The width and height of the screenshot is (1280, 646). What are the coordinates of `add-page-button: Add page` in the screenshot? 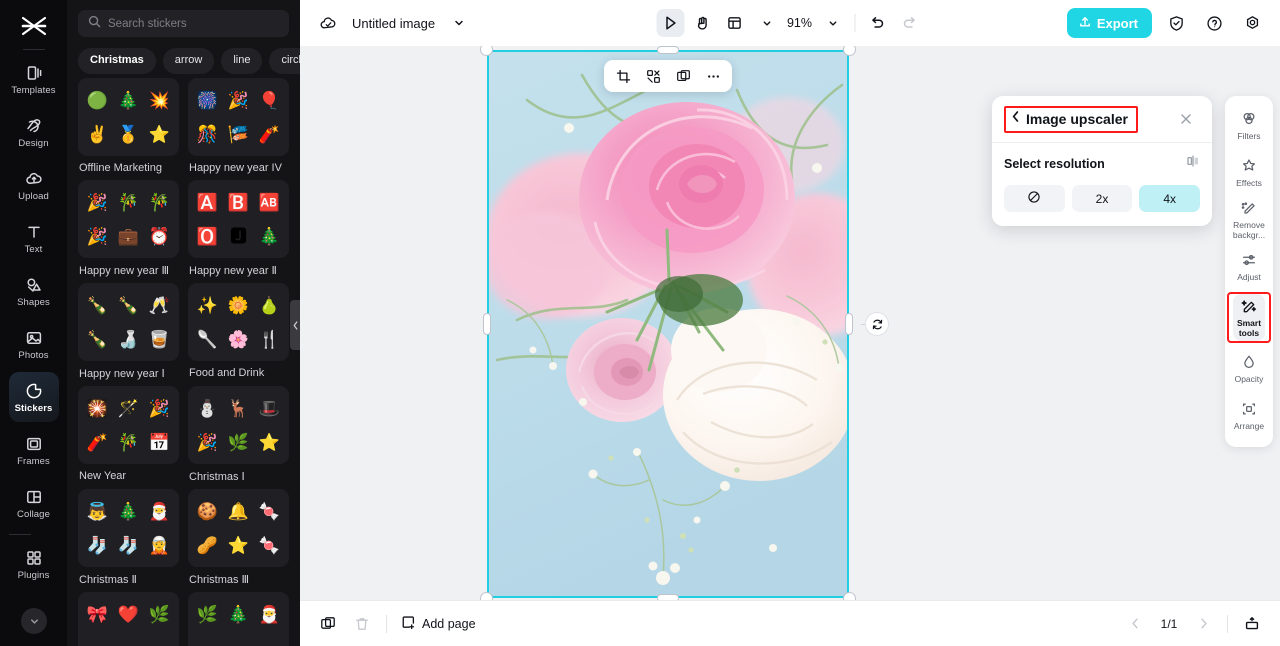 It's located at (438, 624).